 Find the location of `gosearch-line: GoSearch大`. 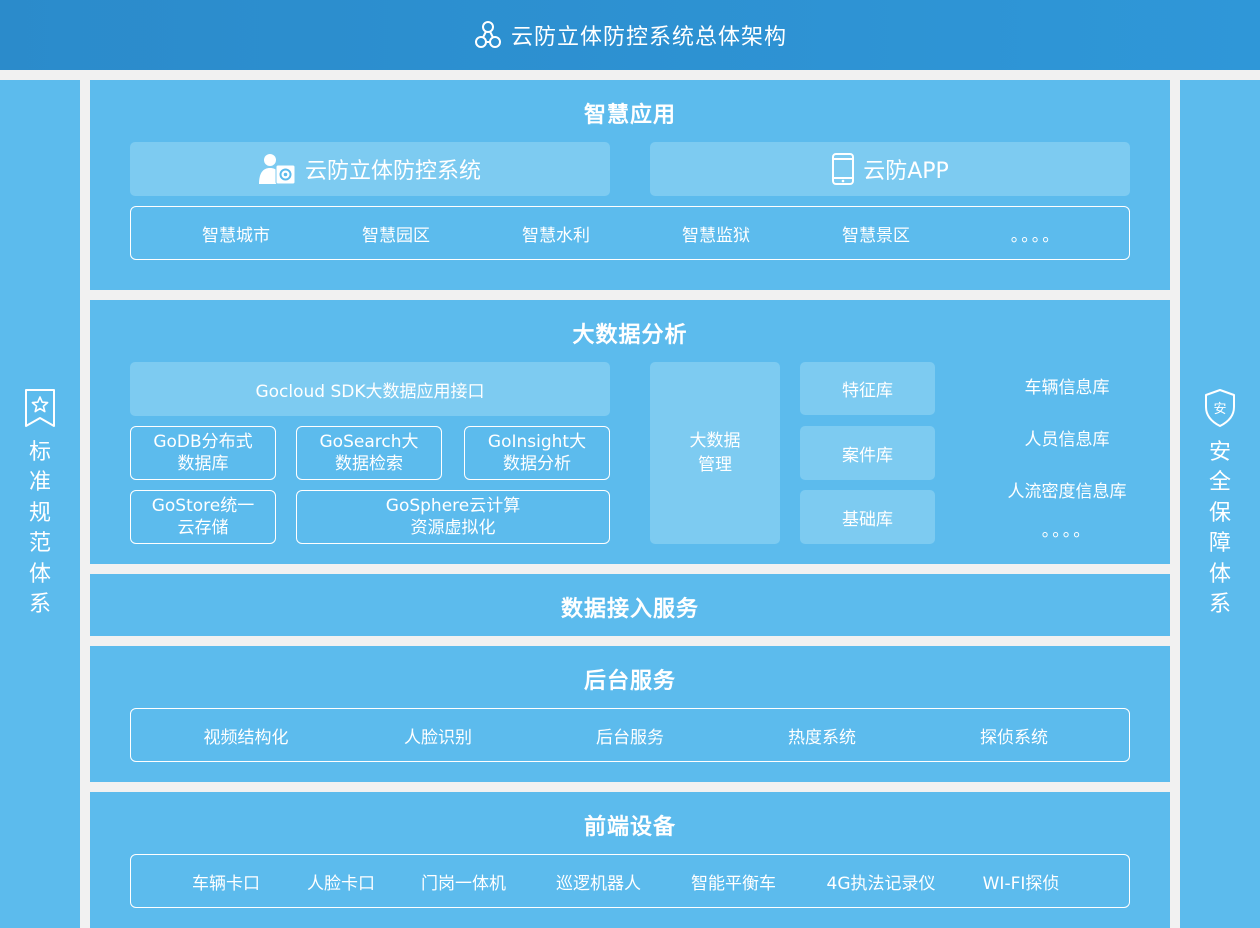

gosearch-line: GoSearch大 is located at coordinates (369, 442).